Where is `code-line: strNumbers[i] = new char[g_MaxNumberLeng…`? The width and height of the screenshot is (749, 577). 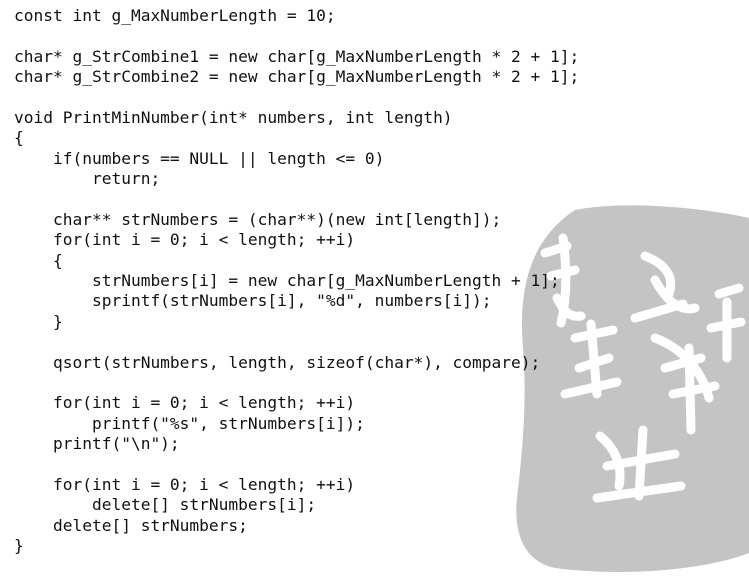
code-line: strNumbers[i] = new char[g_MaxNumberLeng… is located at coordinates (287, 281).